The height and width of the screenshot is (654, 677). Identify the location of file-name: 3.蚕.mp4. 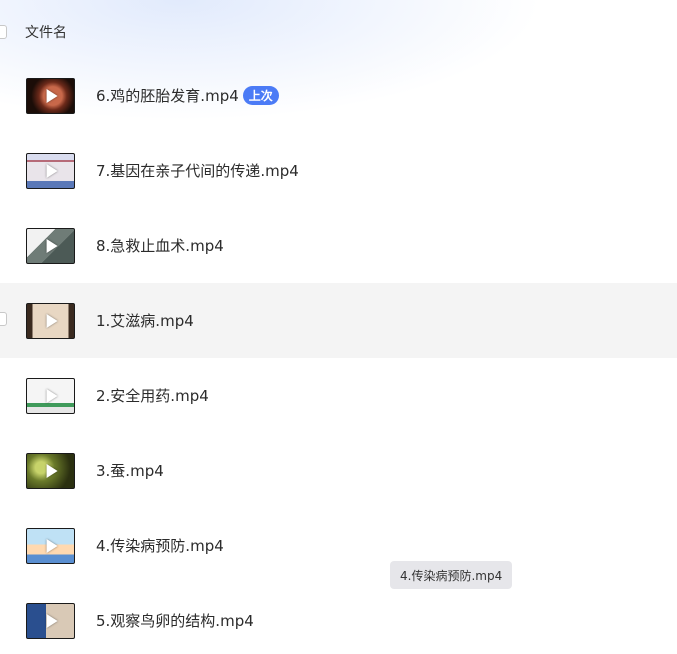
(130, 470).